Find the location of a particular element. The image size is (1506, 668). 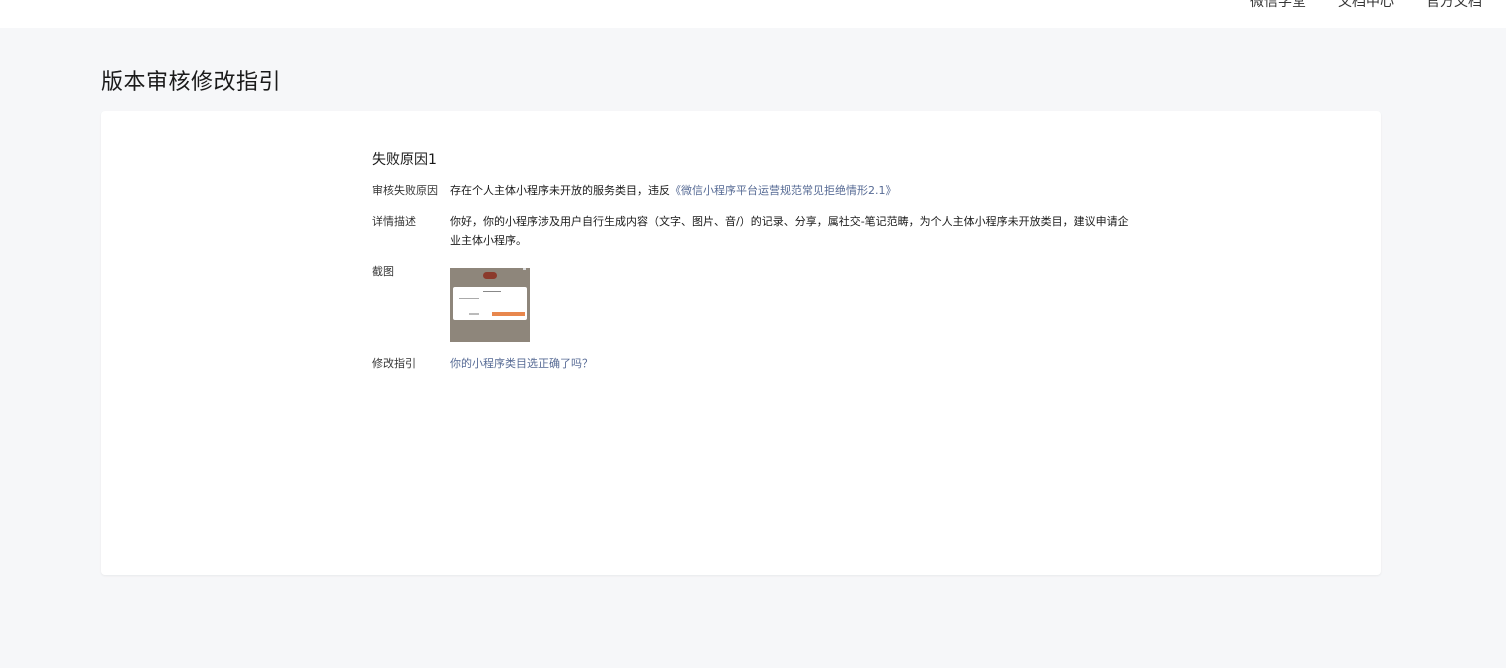

detail-label: 详情描述 is located at coordinates (394, 221).